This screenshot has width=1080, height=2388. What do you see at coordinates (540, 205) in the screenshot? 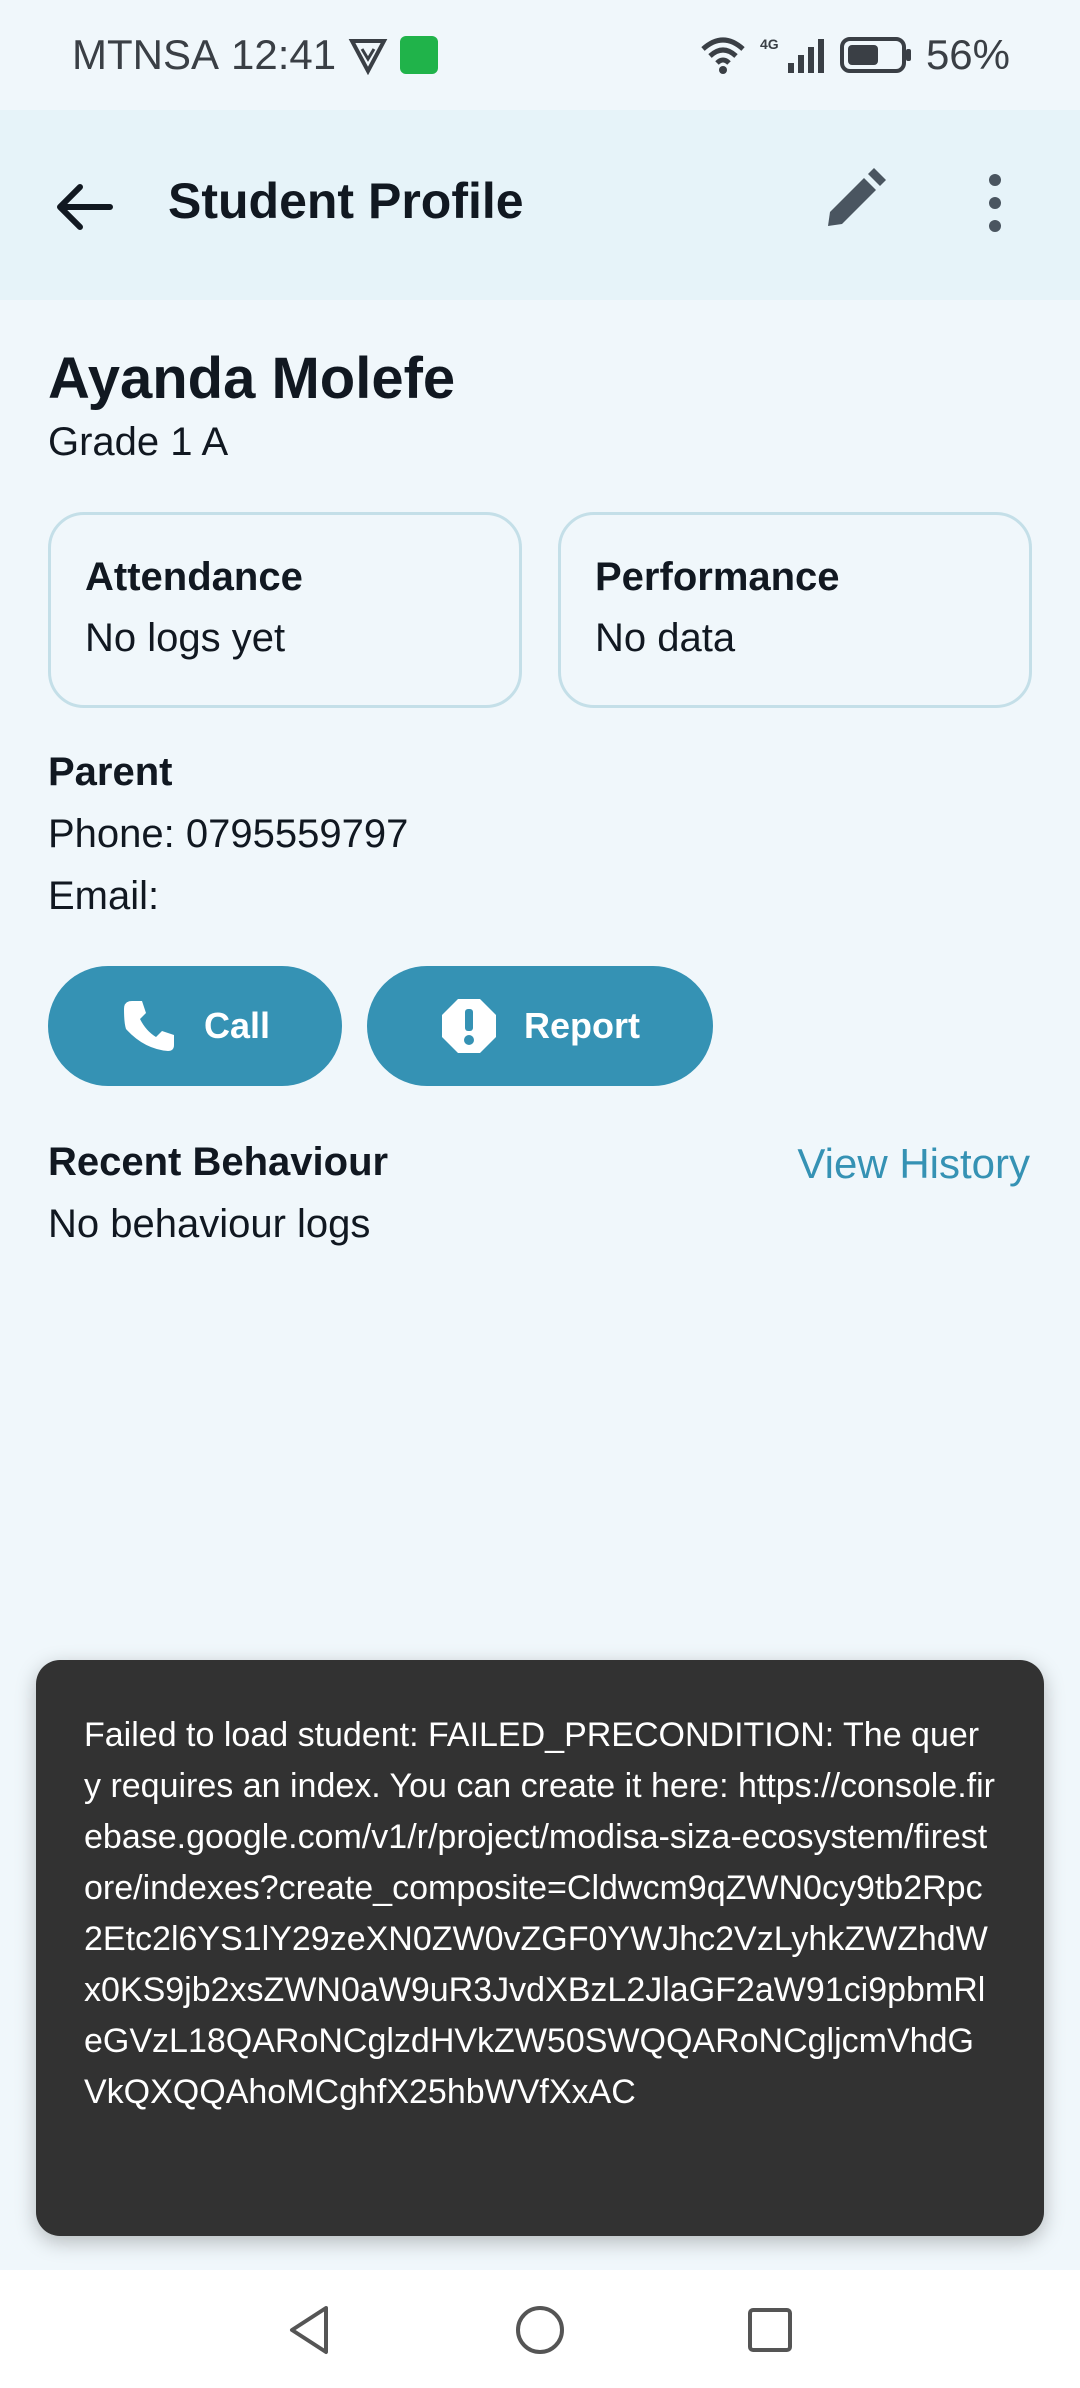
I see `app-bar: Student Profile` at bounding box center [540, 205].